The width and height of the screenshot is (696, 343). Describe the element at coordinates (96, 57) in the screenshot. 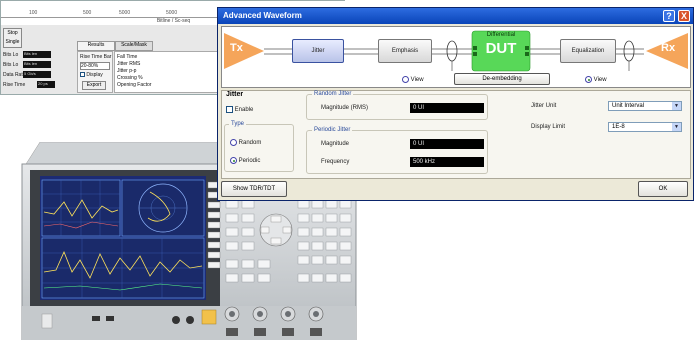

I see `results-head: Rise Time Bar` at that location.